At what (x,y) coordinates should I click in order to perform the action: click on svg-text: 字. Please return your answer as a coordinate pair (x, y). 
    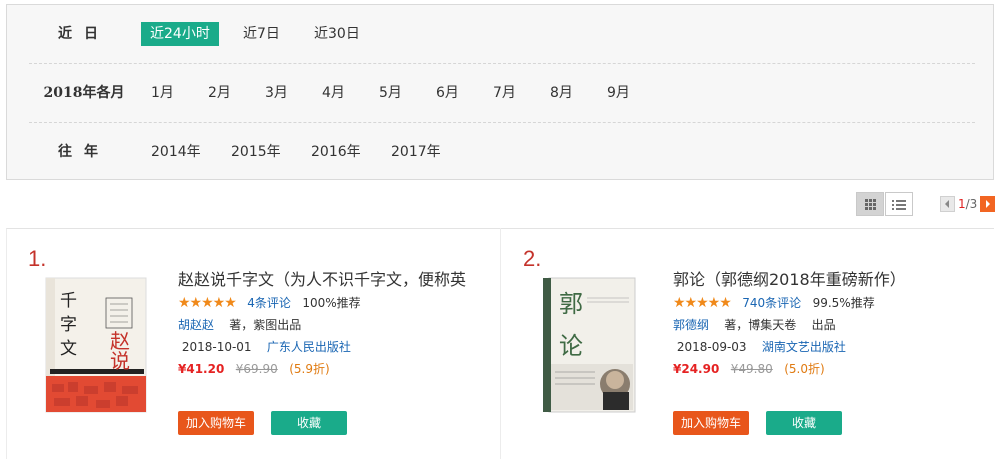
    Looking at the image, I should click on (68, 325).